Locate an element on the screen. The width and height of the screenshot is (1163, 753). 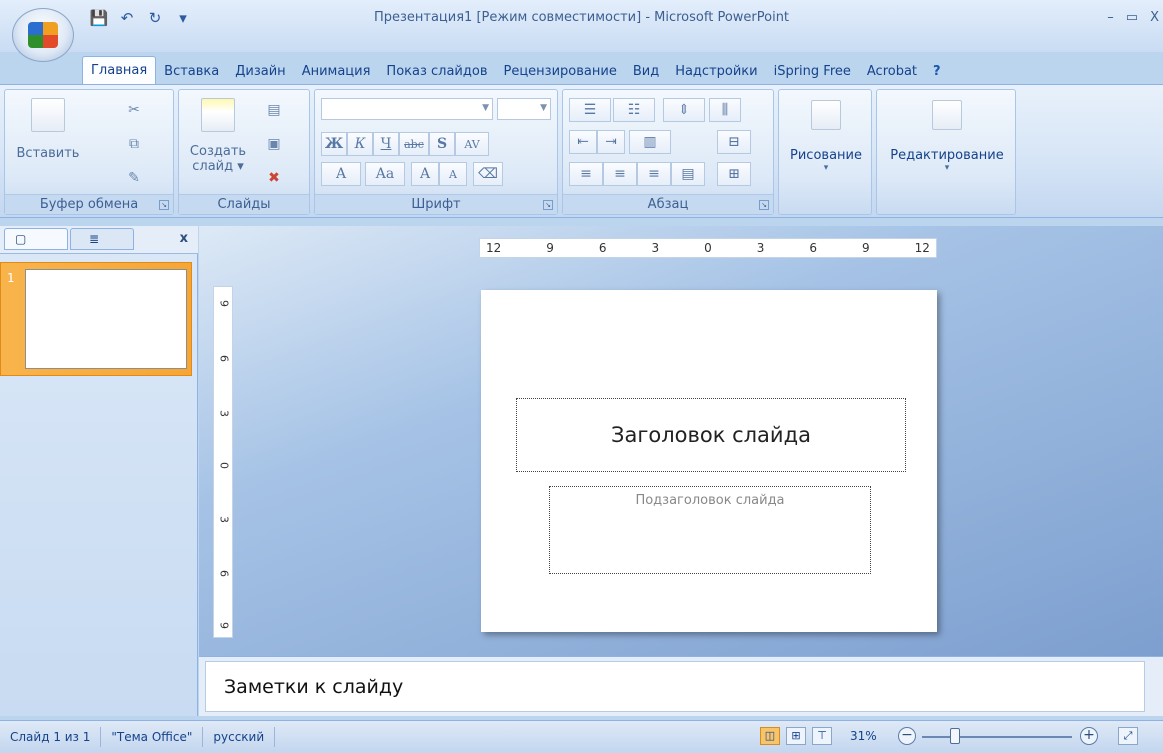
maximize-button: ▭ is located at coordinates (1132, 17).